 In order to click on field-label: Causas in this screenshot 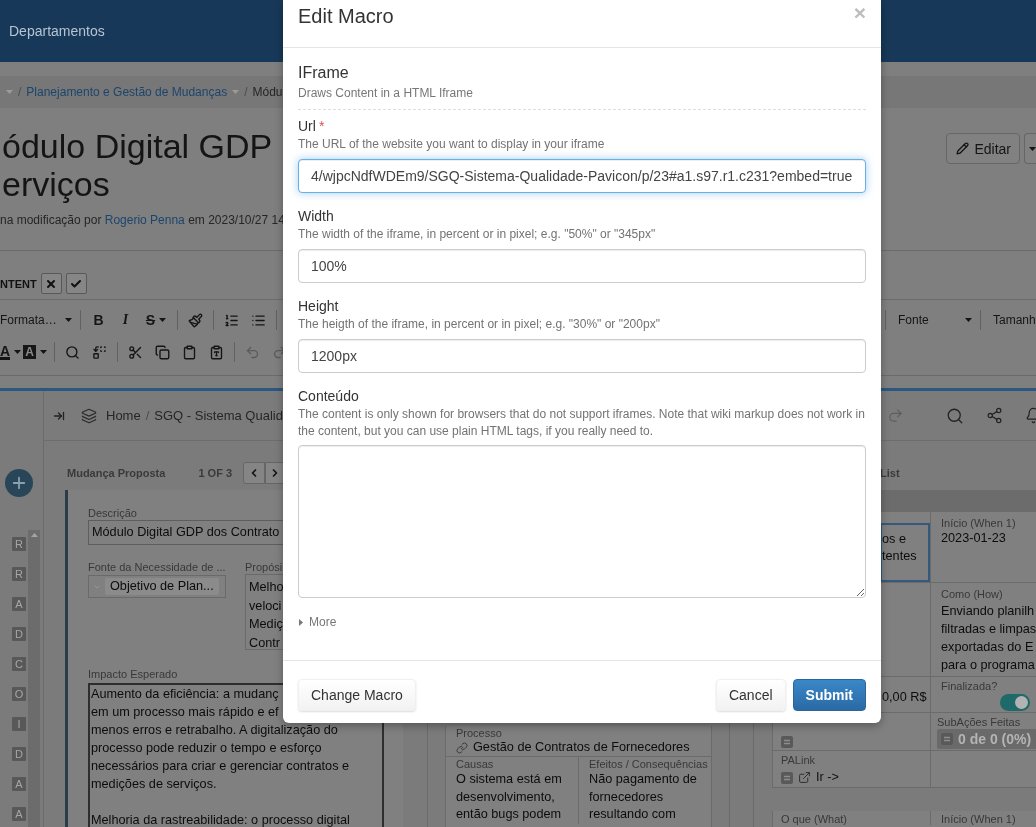, I will do `click(475, 764)`.